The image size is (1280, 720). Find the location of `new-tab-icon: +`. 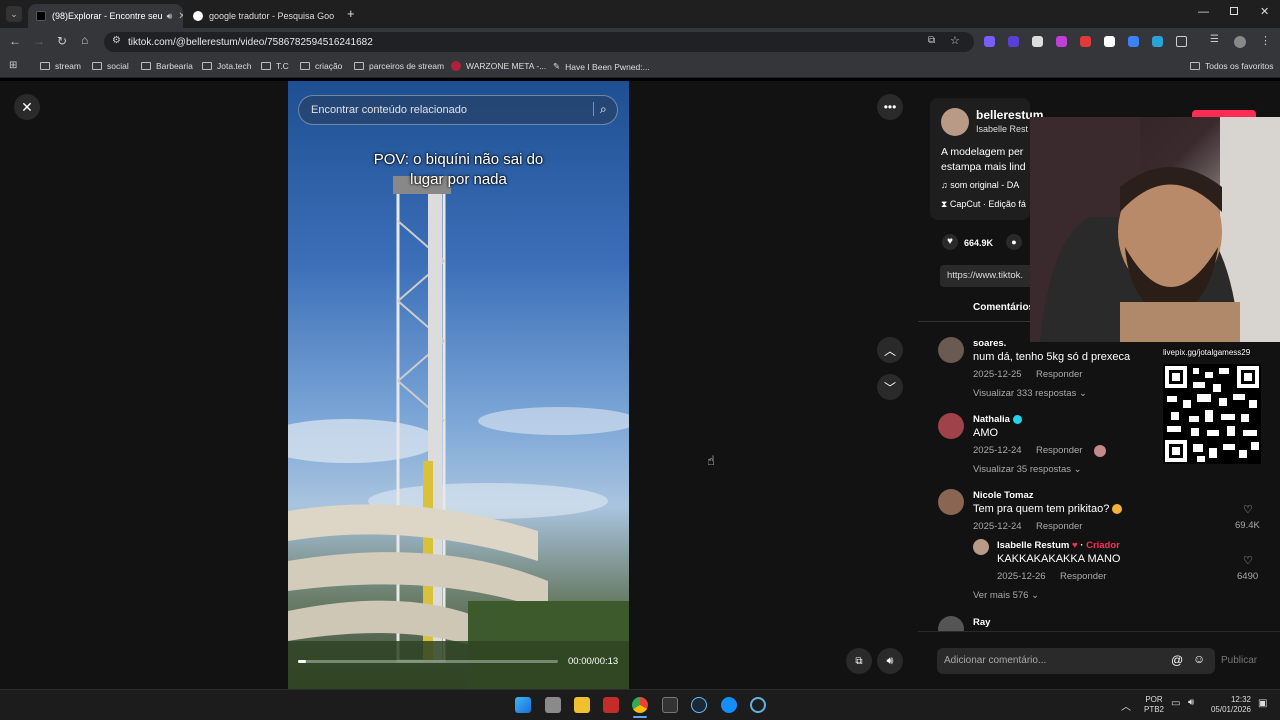

new-tab-icon: + is located at coordinates (351, 13).